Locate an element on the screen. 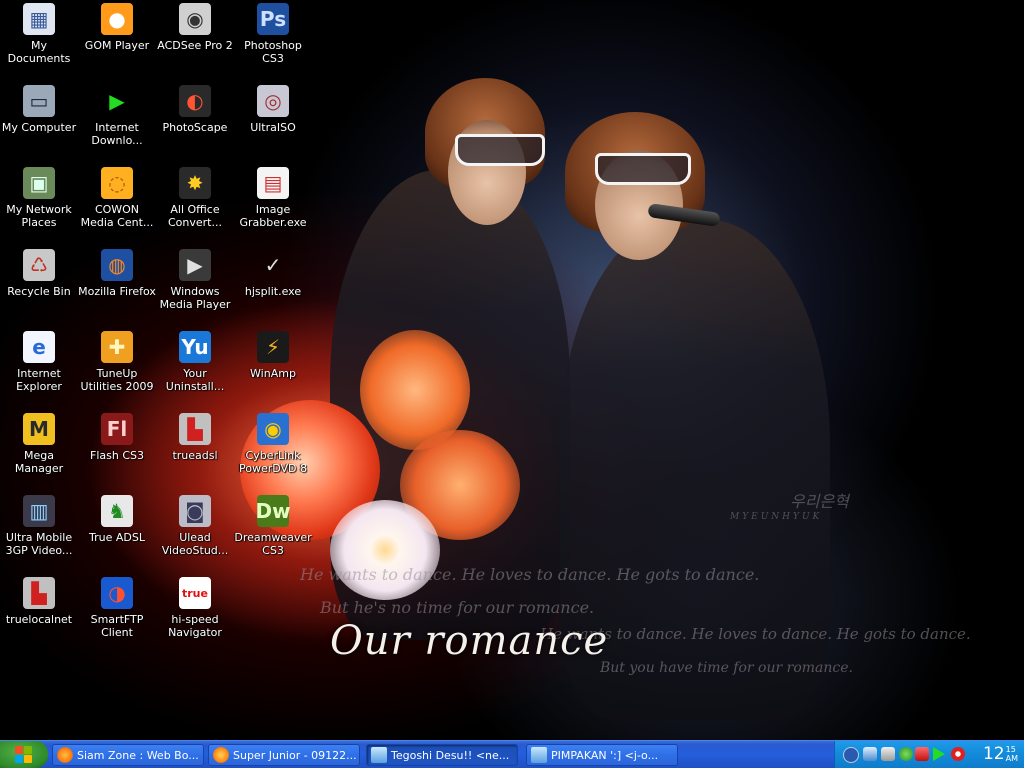  my-computer-icon: ▭ is located at coordinates (39, 101).